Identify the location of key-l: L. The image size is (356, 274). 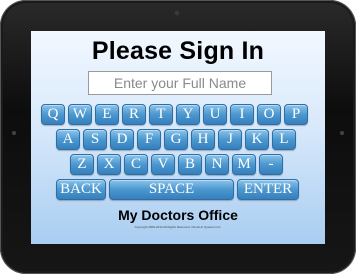
(284, 139).